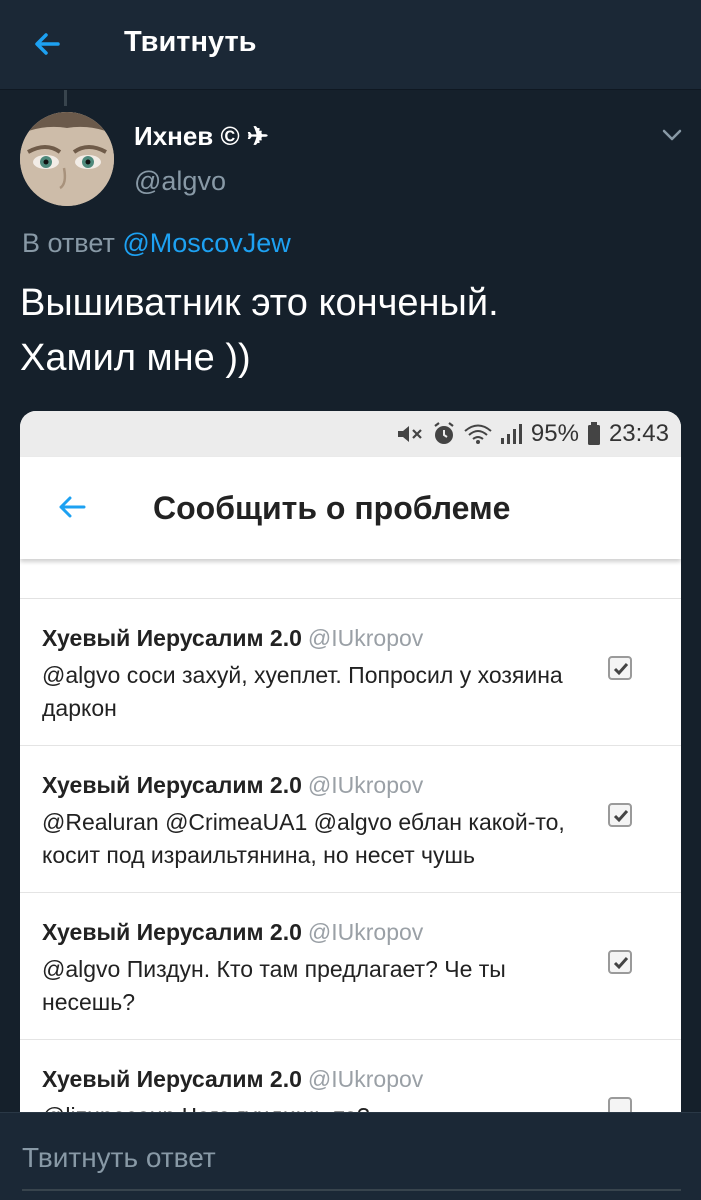  Describe the element at coordinates (444, 433) in the screenshot. I see `alarm-icon` at that location.